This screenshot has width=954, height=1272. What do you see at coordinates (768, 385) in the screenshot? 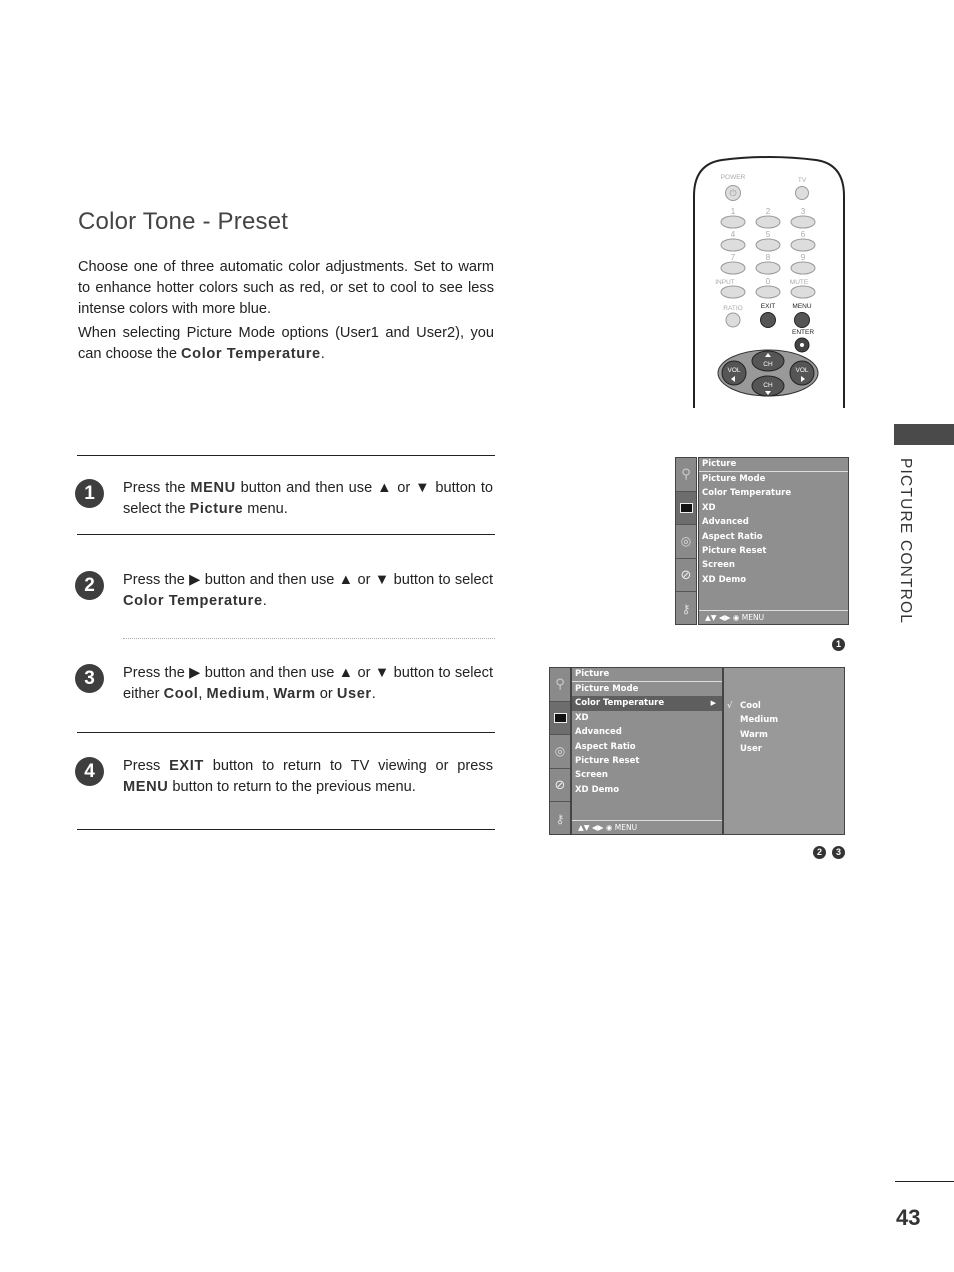
I see `ch-label: CH` at bounding box center [768, 385].